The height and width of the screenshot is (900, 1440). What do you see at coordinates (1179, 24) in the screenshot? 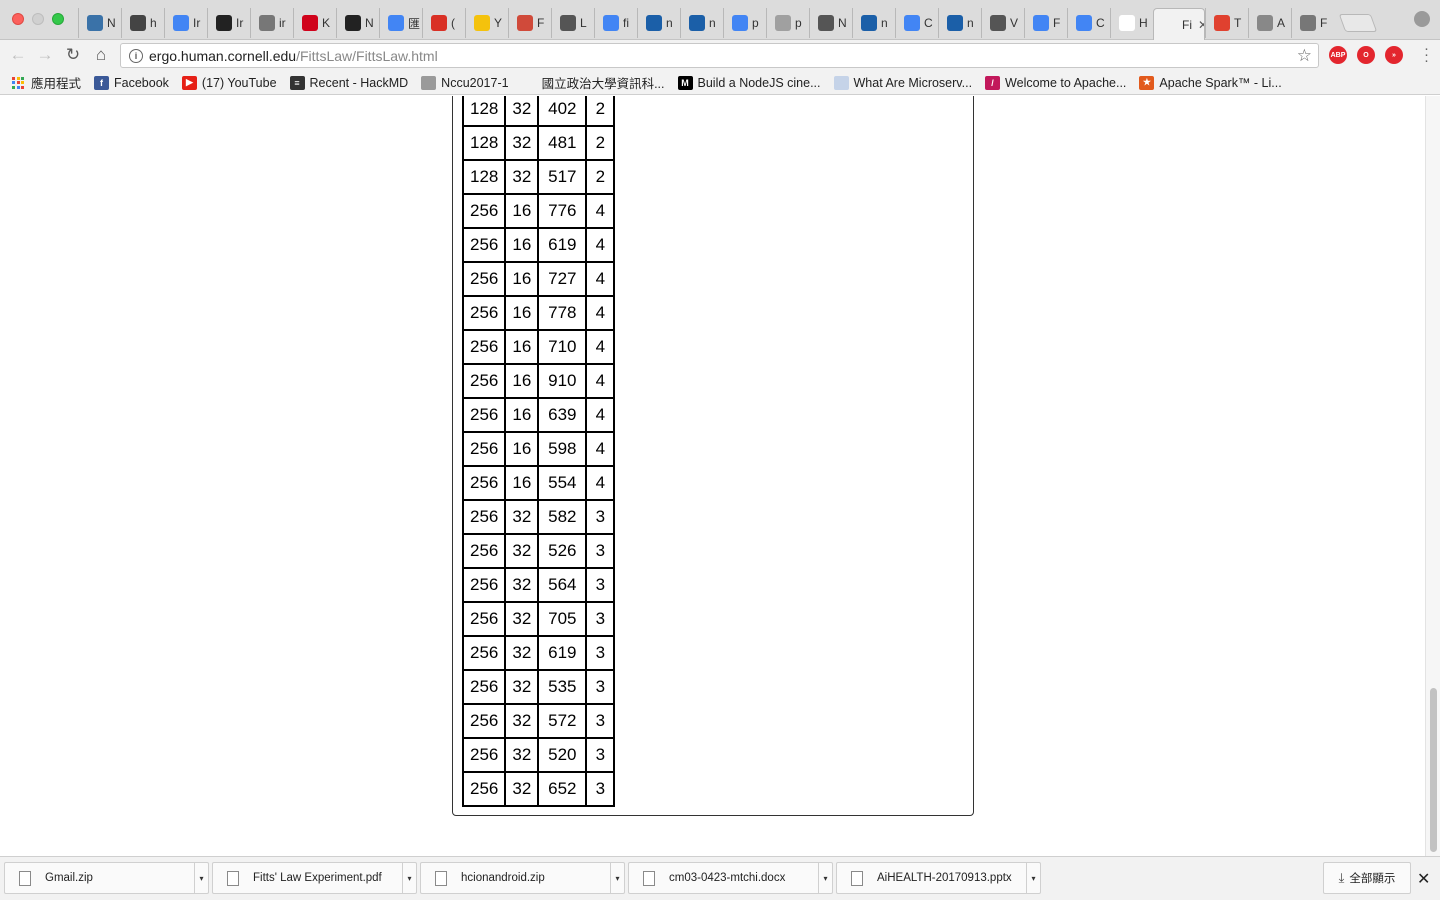
I see `browser-tab: Fi ✕` at bounding box center [1179, 24].